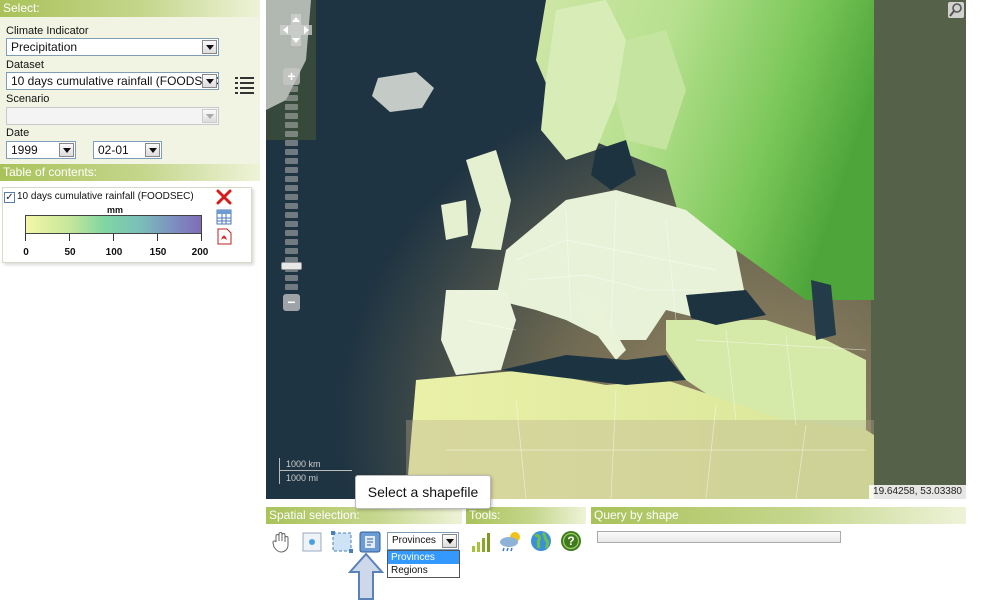 The width and height of the screenshot is (990, 603). Describe the element at coordinates (291, 266) in the screenshot. I see `zoom-slider-handle` at that location.